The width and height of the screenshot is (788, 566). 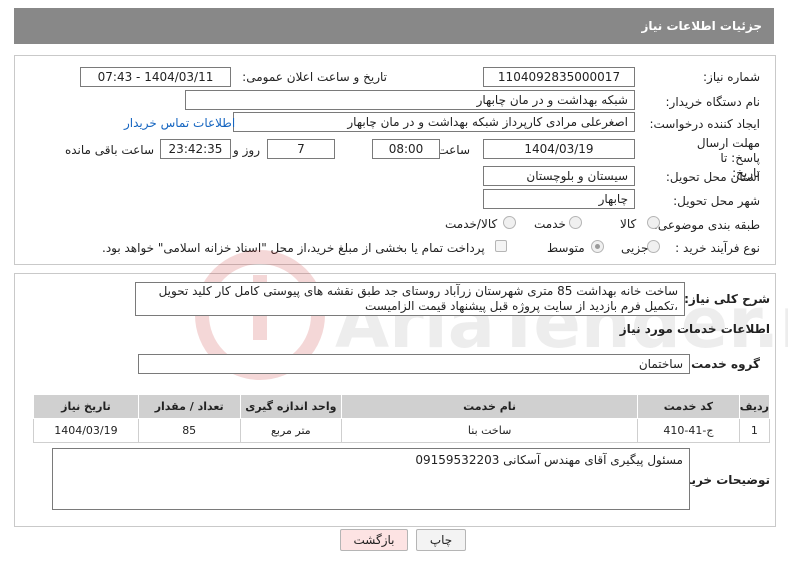 What do you see at coordinates (559, 77) in the screenshot?
I see `need-number-field: 1104092835000017` at bounding box center [559, 77].